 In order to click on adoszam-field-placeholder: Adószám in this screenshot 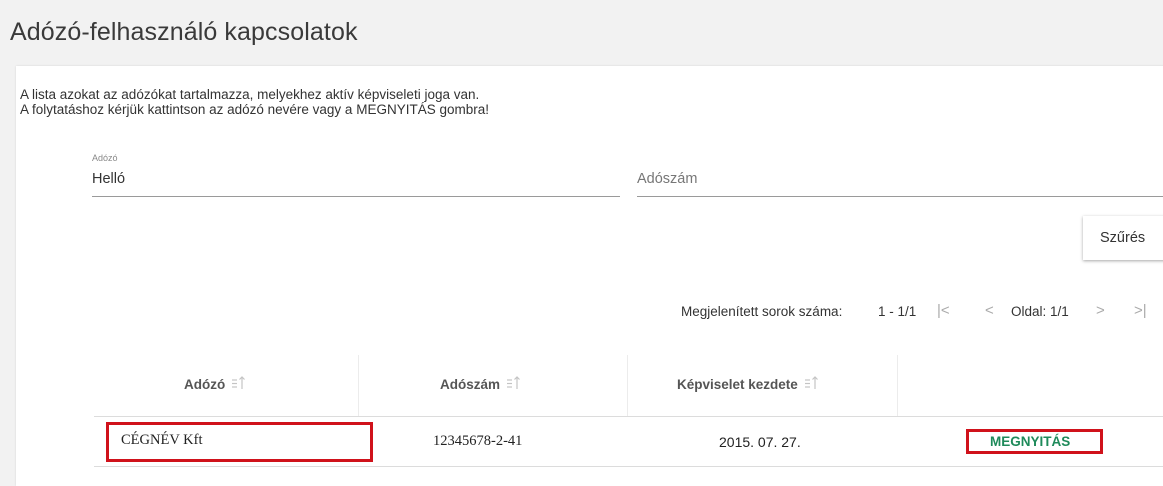, I will do `click(667, 179)`.